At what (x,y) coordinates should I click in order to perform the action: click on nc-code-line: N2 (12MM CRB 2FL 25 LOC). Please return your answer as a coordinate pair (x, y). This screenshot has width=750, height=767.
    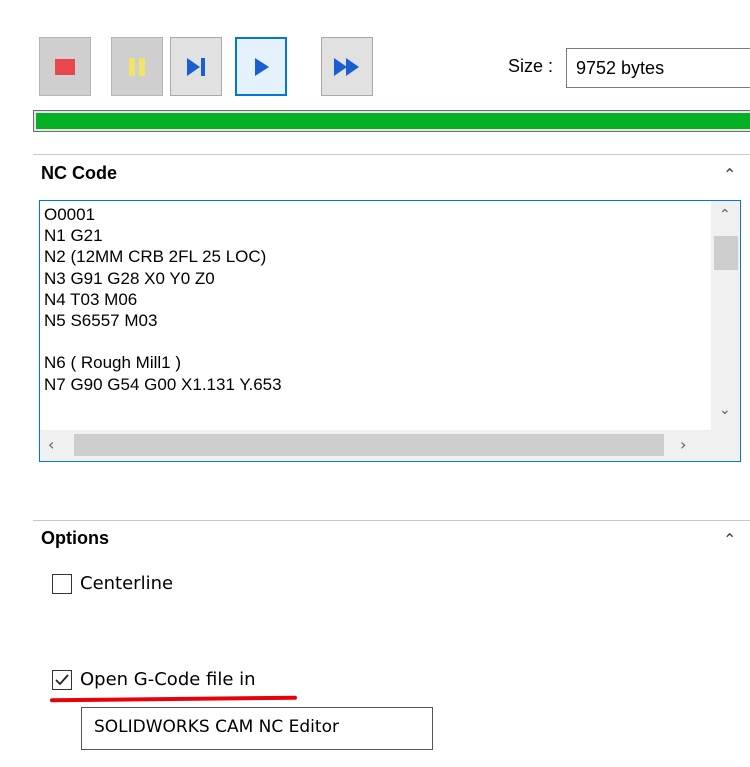
    Looking at the image, I should click on (155, 257).